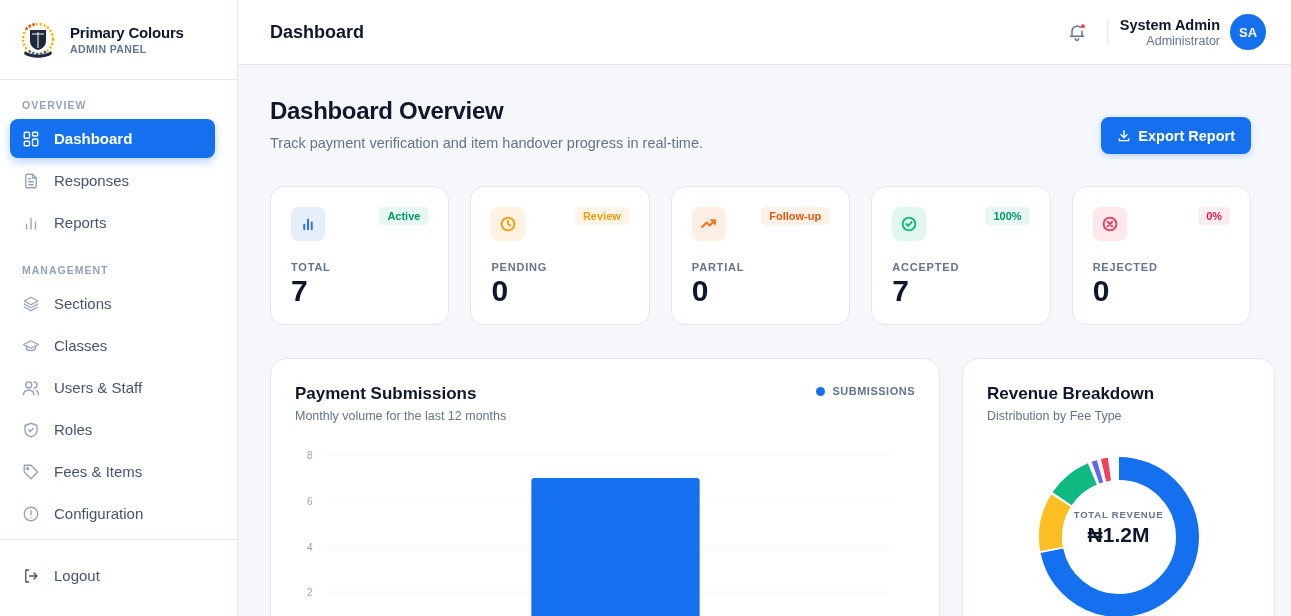  I want to click on nav-item: Sections, so click(112, 303).